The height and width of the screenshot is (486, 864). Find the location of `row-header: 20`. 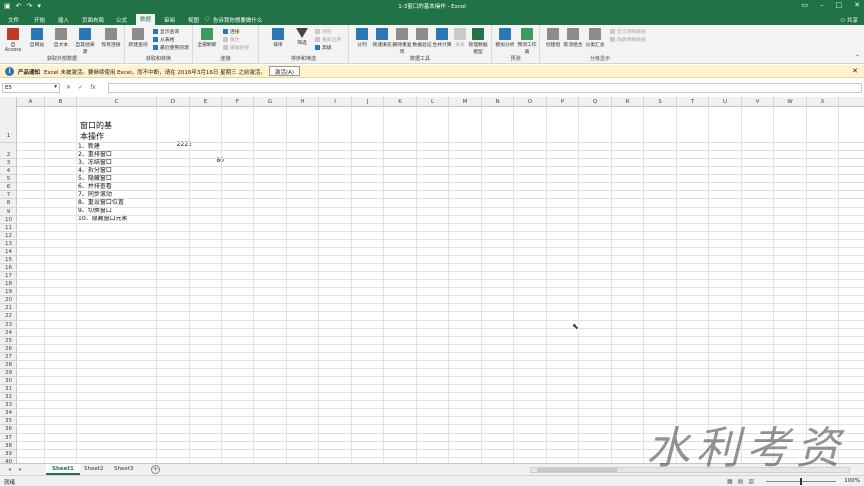

row-header: 20 is located at coordinates (8, 300).